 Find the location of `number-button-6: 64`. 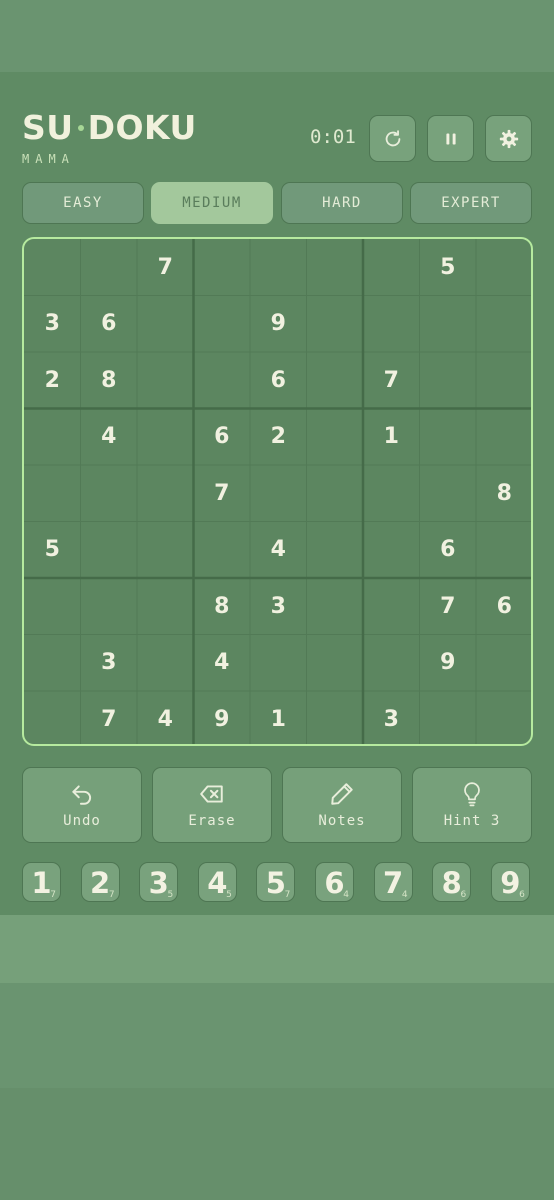

number-button-6: 64 is located at coordinates (334, 882).